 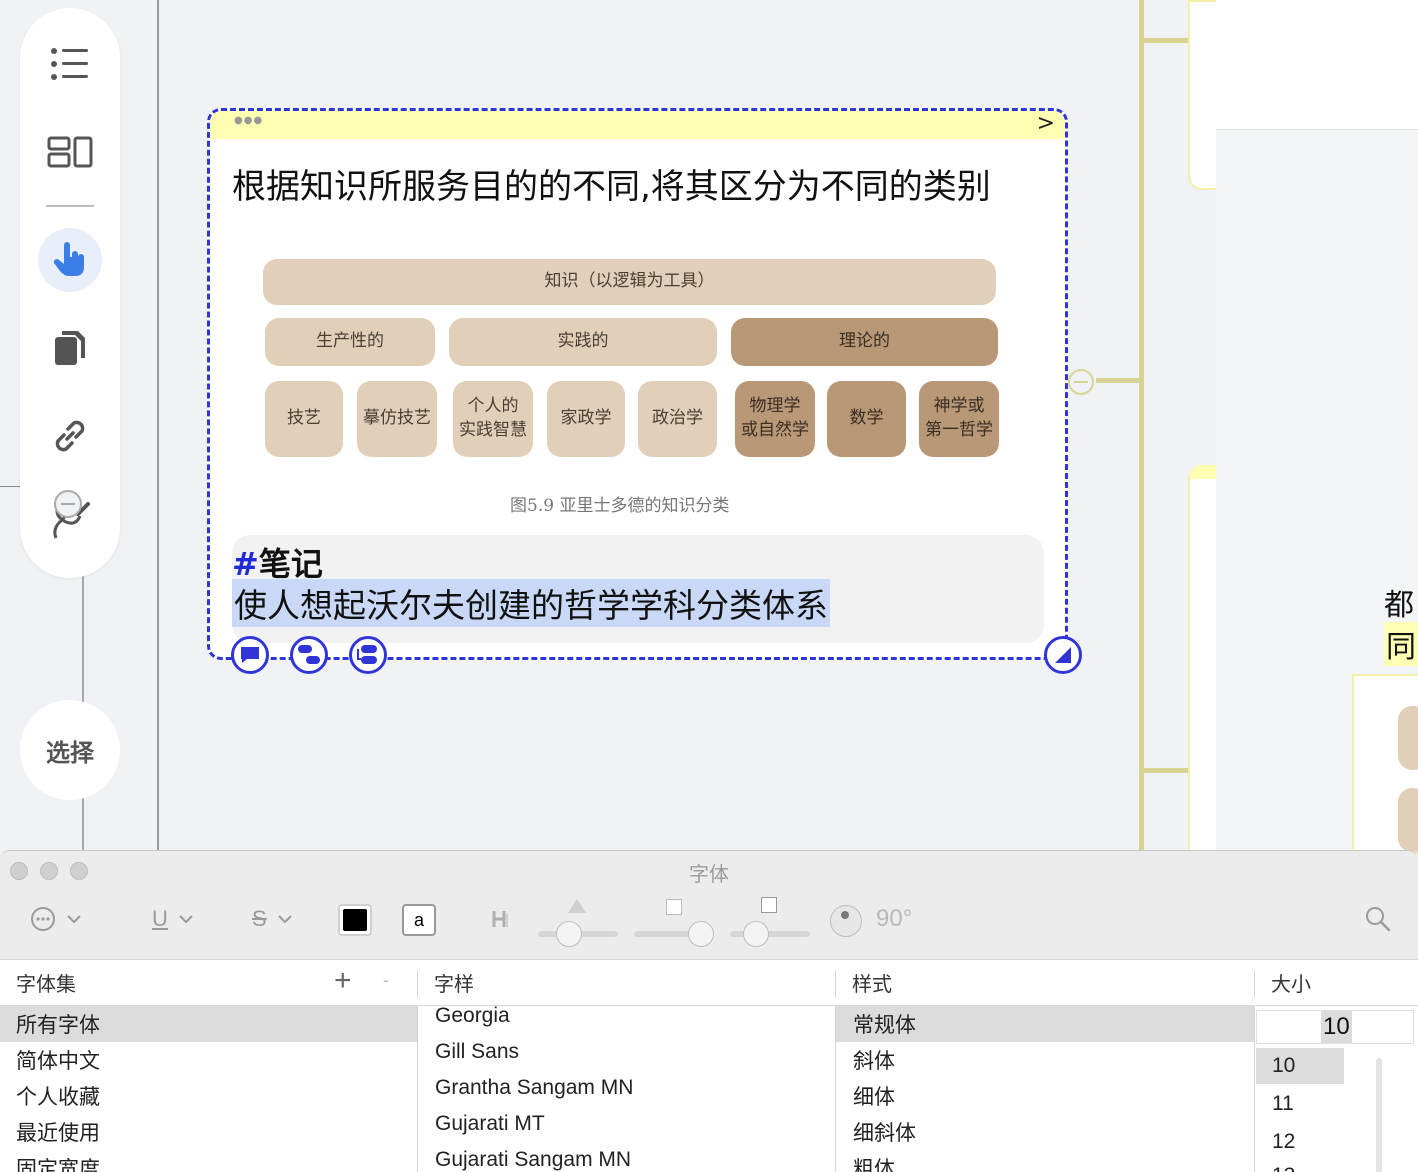 What do you see at coordinates (864, 342) in the screenshot?
I see `diagram-group-theoretical: 理论的` at bounding box center [864, 342].